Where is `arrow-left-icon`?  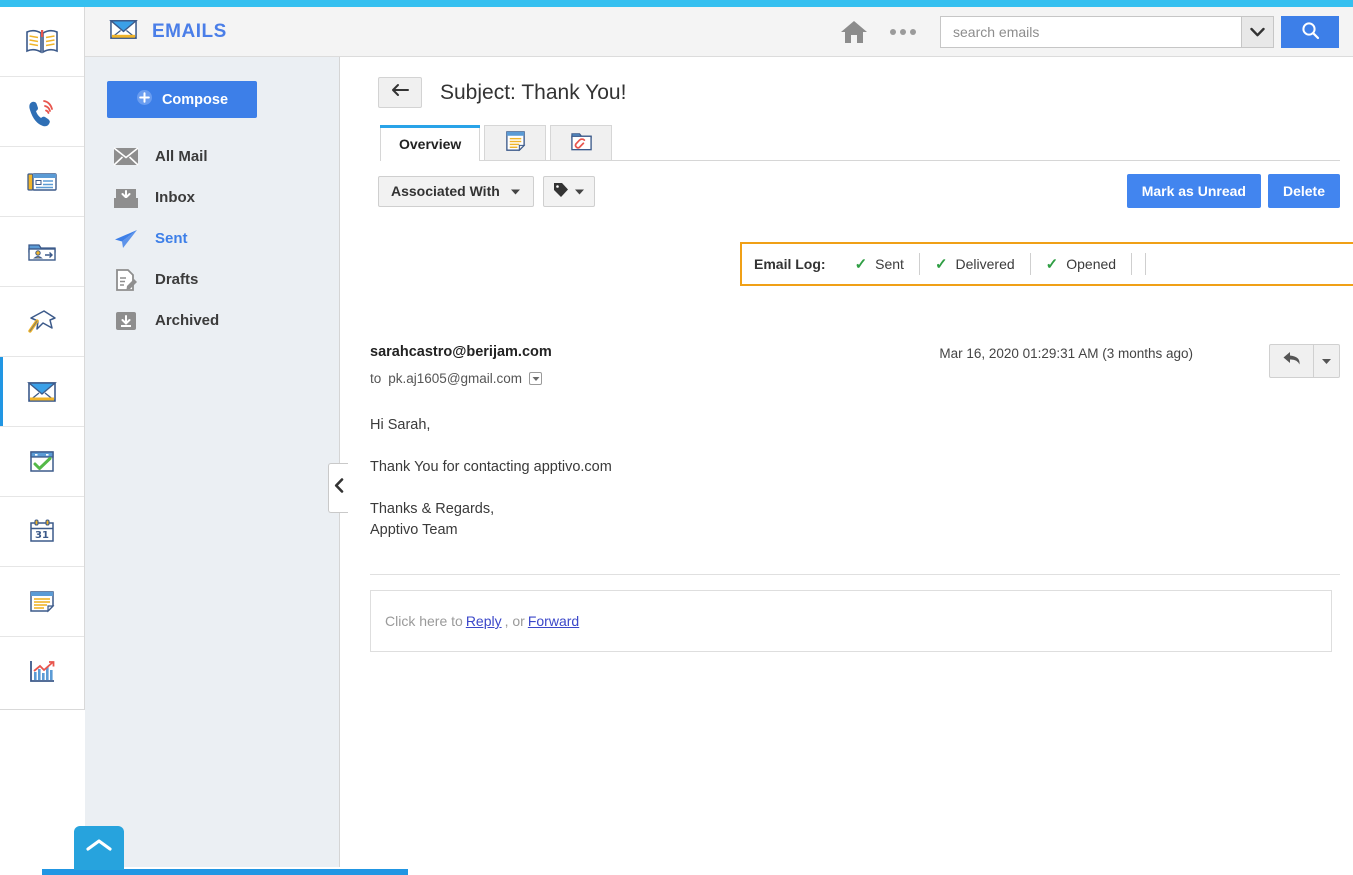
arrow-left-icon is located at coordinates (400, 92).